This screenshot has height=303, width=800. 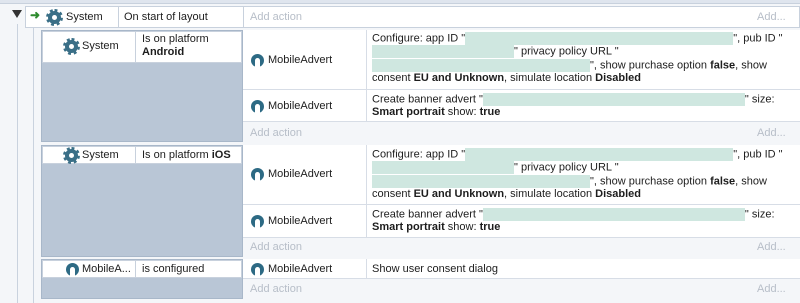 What do you see at coordinates (435, 269) in the screenshot?
I see `action-description: Show user consent dialog` at bounding box center [435, 269].